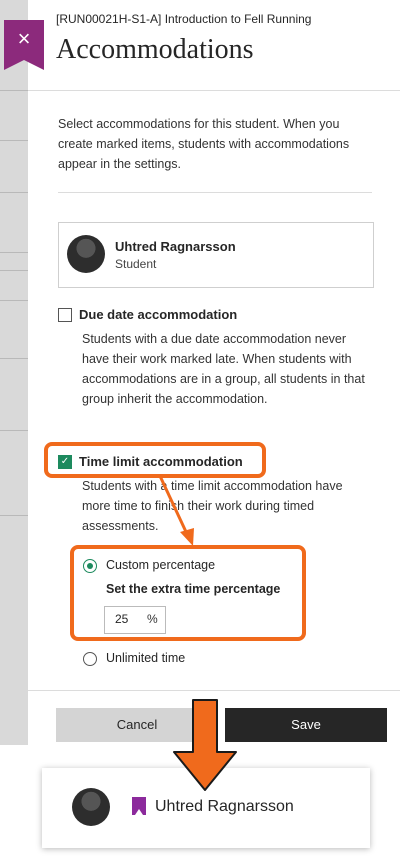 This screenshot has height=862, width=400. I want to click on section-divider, so click(215, 192).